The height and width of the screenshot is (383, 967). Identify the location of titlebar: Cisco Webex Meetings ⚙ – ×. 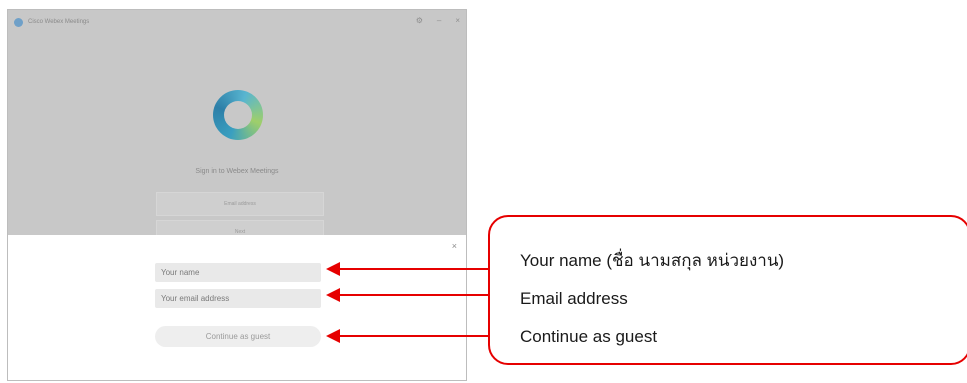
(237, 22).